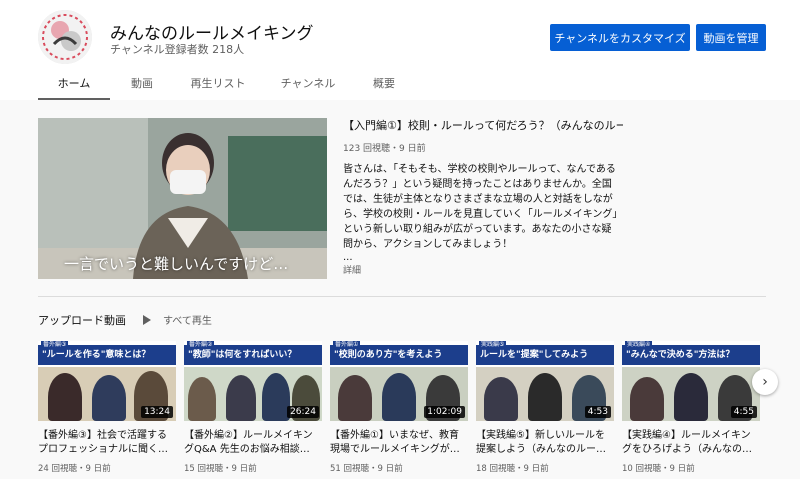 The image size is (800, 479). I want to click on thumb-tag: 実践編④, so click(639, 345).